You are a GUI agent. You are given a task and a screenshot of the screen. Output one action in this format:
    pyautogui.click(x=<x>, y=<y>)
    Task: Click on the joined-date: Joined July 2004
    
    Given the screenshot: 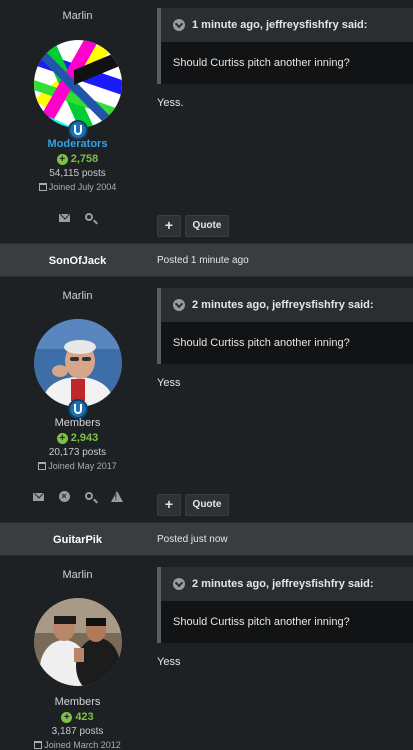 What is the action you would take?
    pyautogui.click(x=77, y=187)
    